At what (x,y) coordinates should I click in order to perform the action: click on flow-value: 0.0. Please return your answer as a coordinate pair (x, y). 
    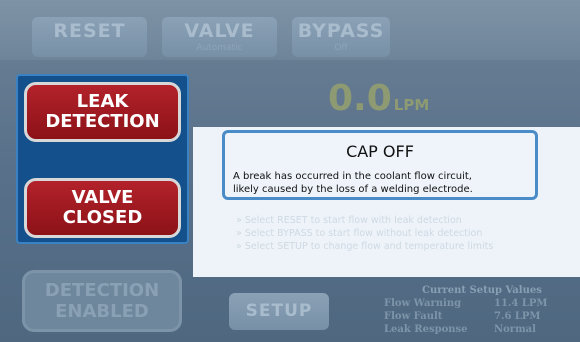
    Looking at the image, I should click on (360, 98).